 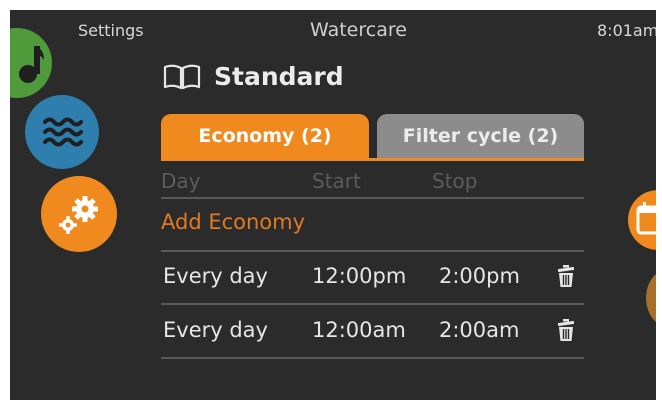 What do you see at coordinates (215, 276) in the screenshot?
I see `row-1-day: Every day` at bounding box center [215, 276].